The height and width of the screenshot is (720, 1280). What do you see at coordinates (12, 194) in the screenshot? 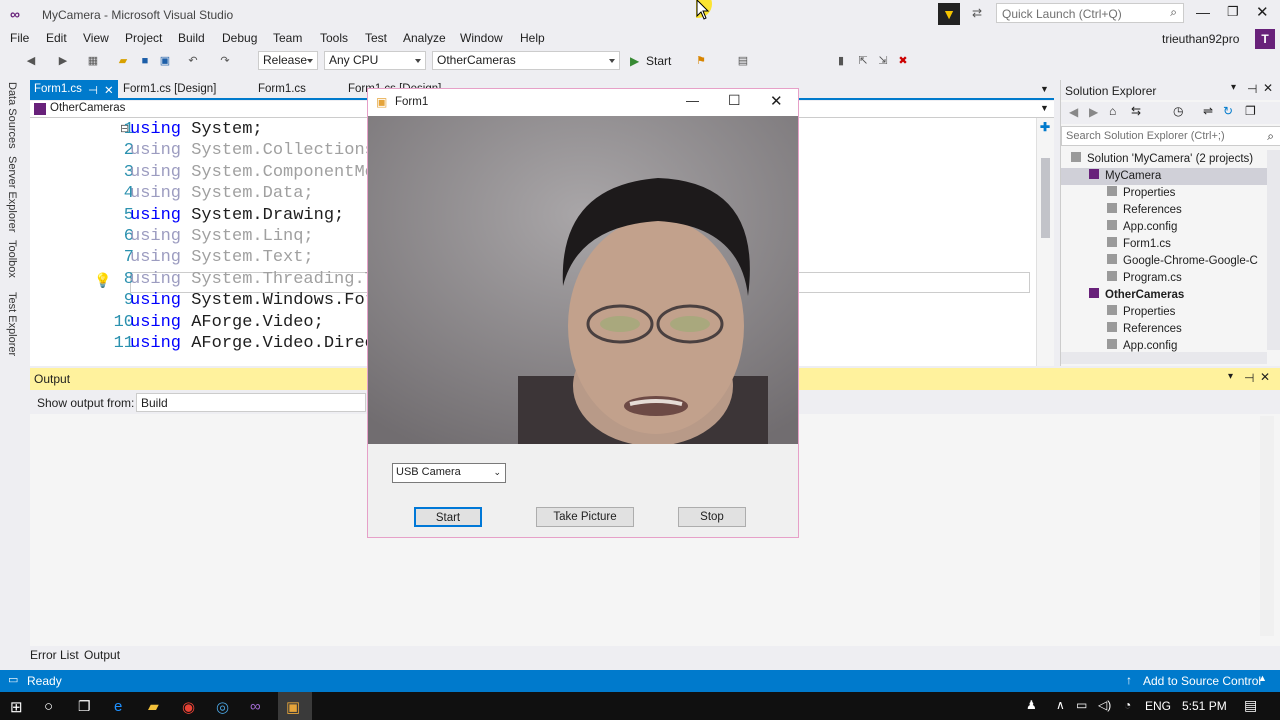
I see `tab-server-explorer: Server Explorer` at bounding box center [12, 194].